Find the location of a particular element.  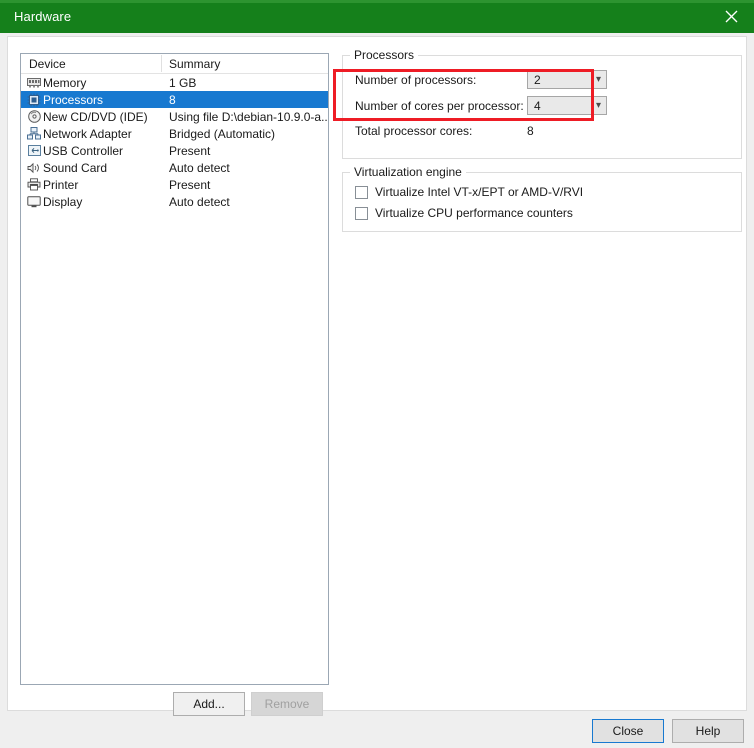

close-button: Close is located at coordinates (628, 731).